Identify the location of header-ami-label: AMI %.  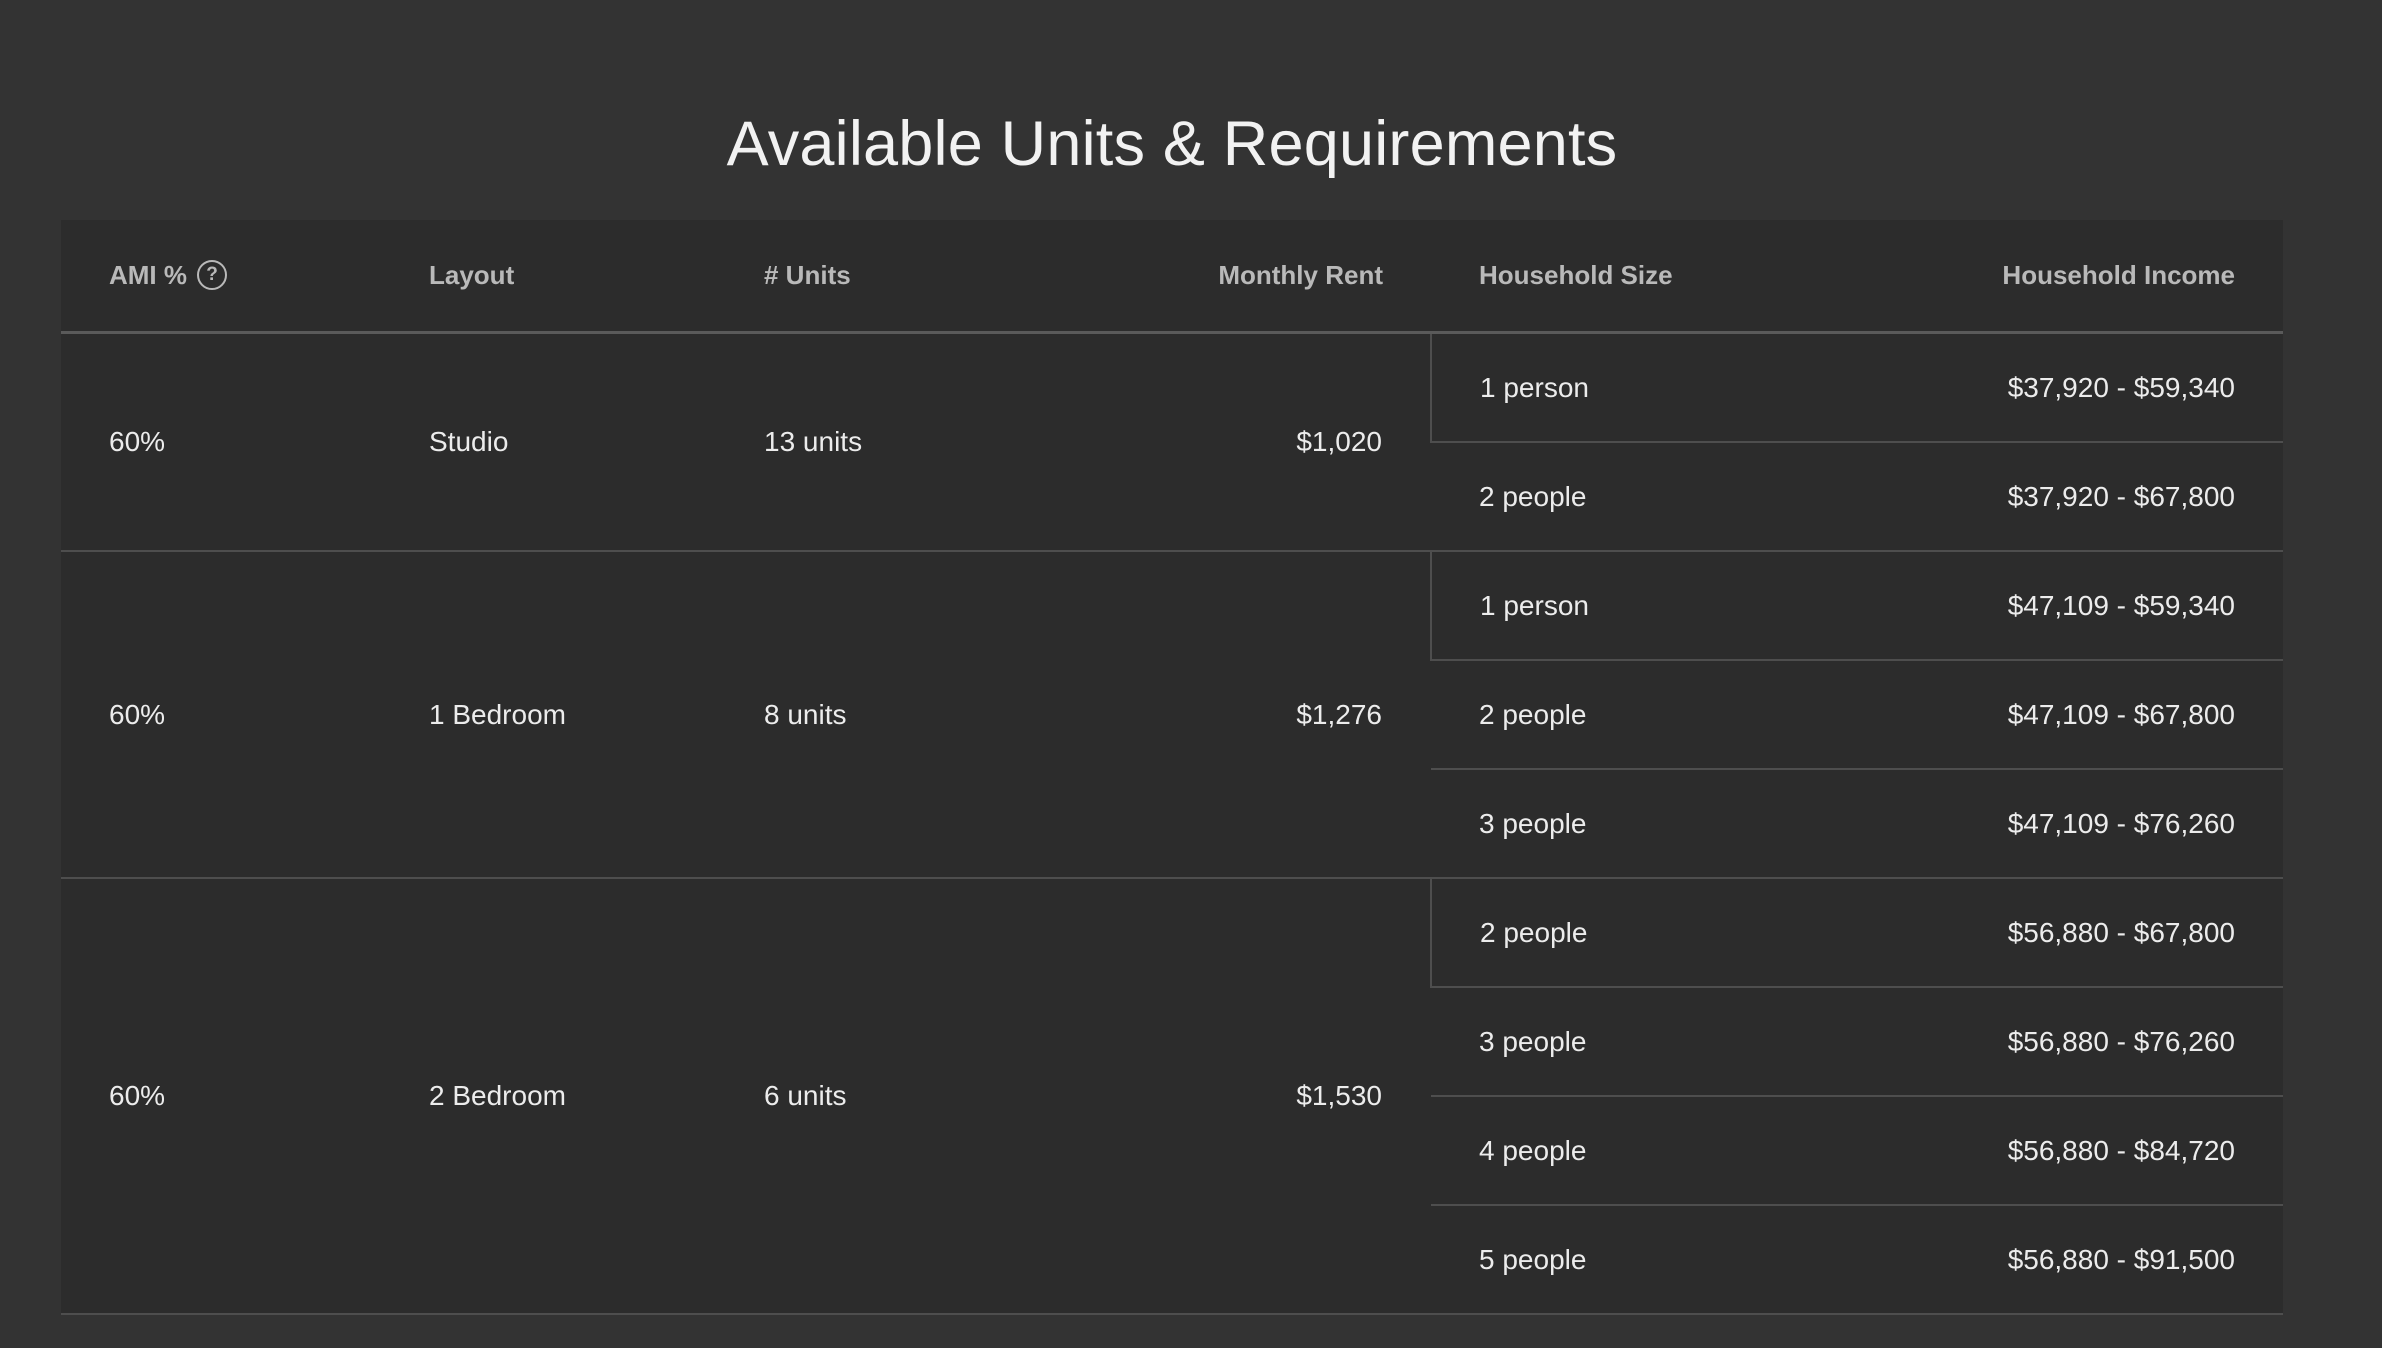
(148, 275).